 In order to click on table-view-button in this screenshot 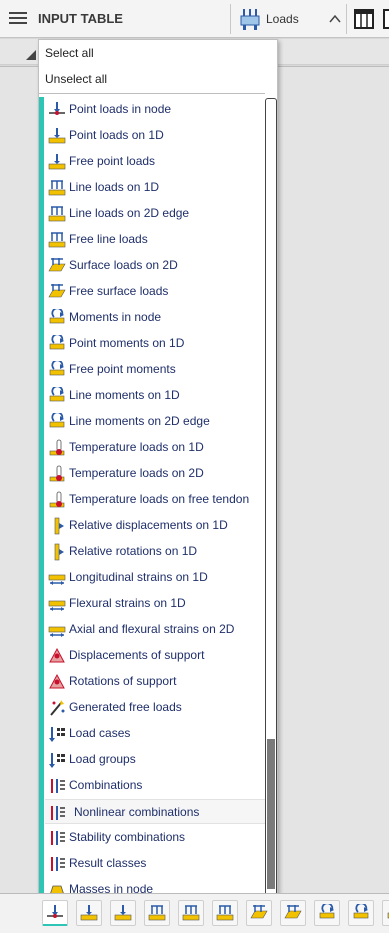, I will do `click(364, 19)`.